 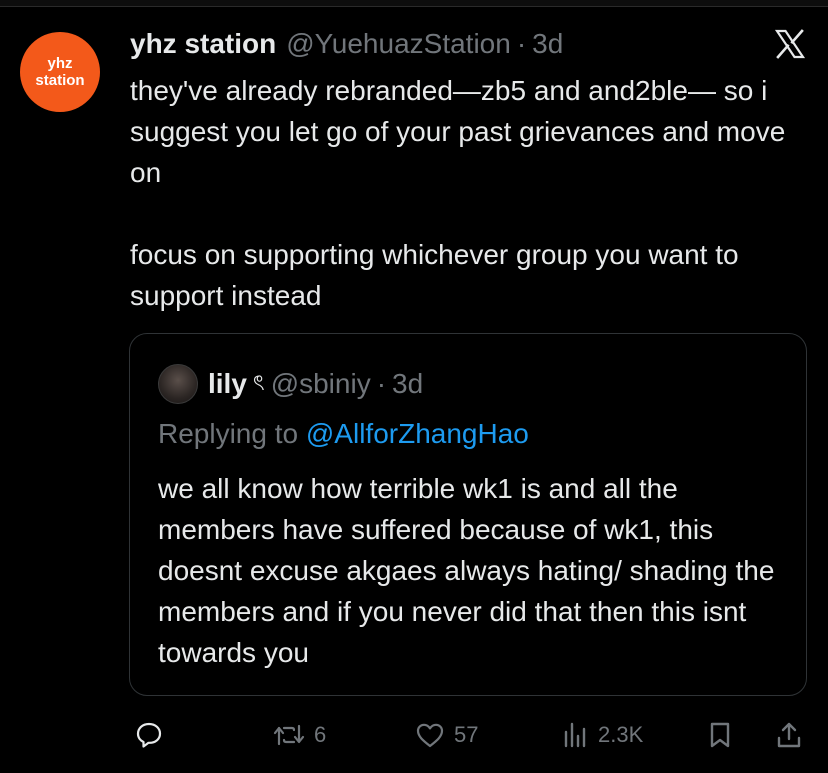 I want to click on quoted-name-emoji: ৎ, so click(x=258, y=382).